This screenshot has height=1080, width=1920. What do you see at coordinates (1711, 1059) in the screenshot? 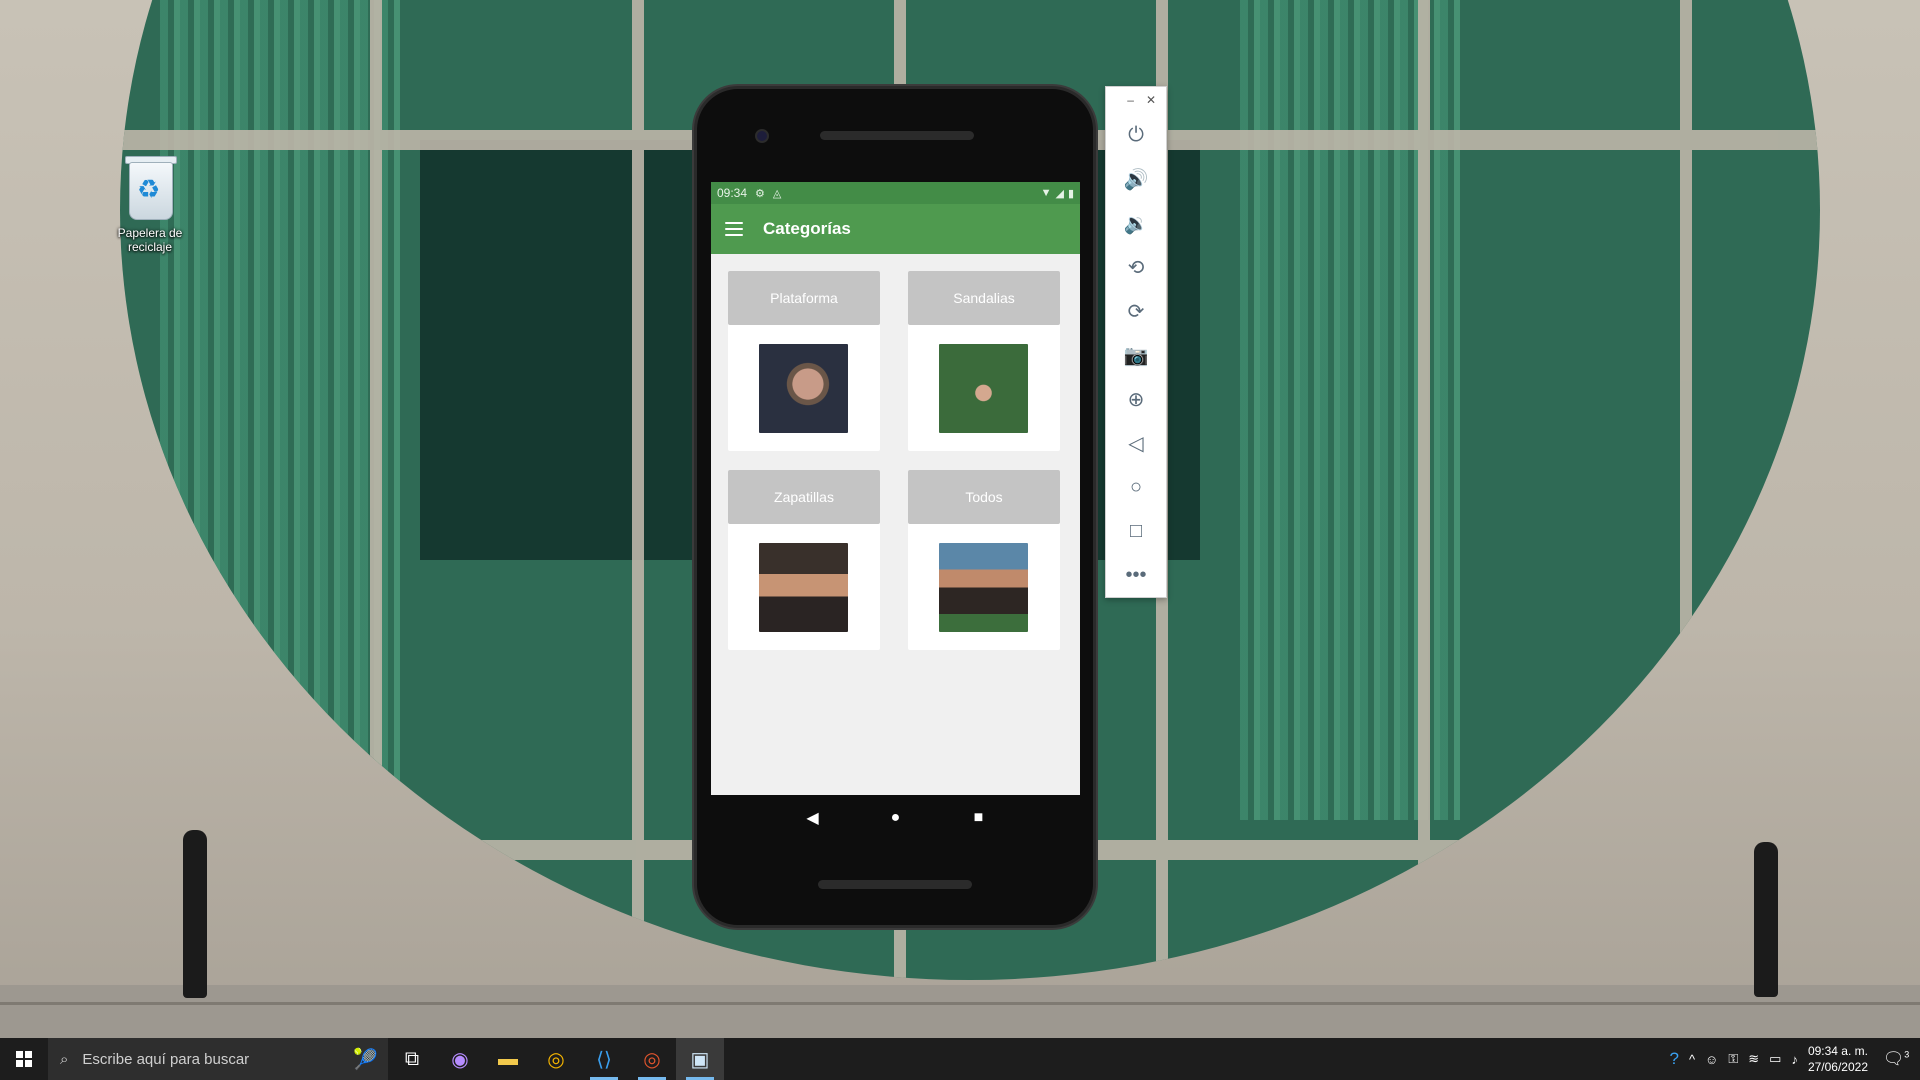
I see `teams-icon: ☺` at bounding box center [1711, 1059].